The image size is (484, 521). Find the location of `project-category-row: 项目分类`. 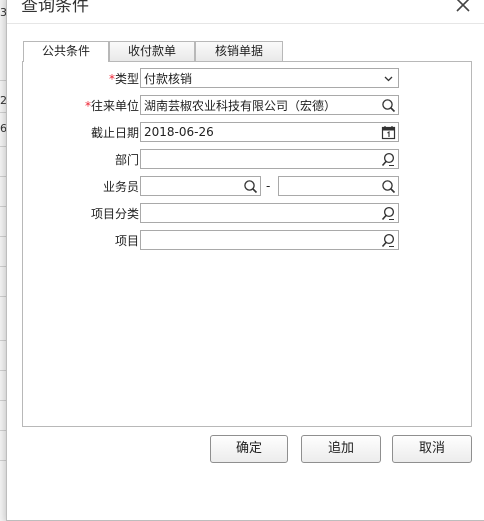

project-category-row: 项目分类 is located at coordinates (247, 214).